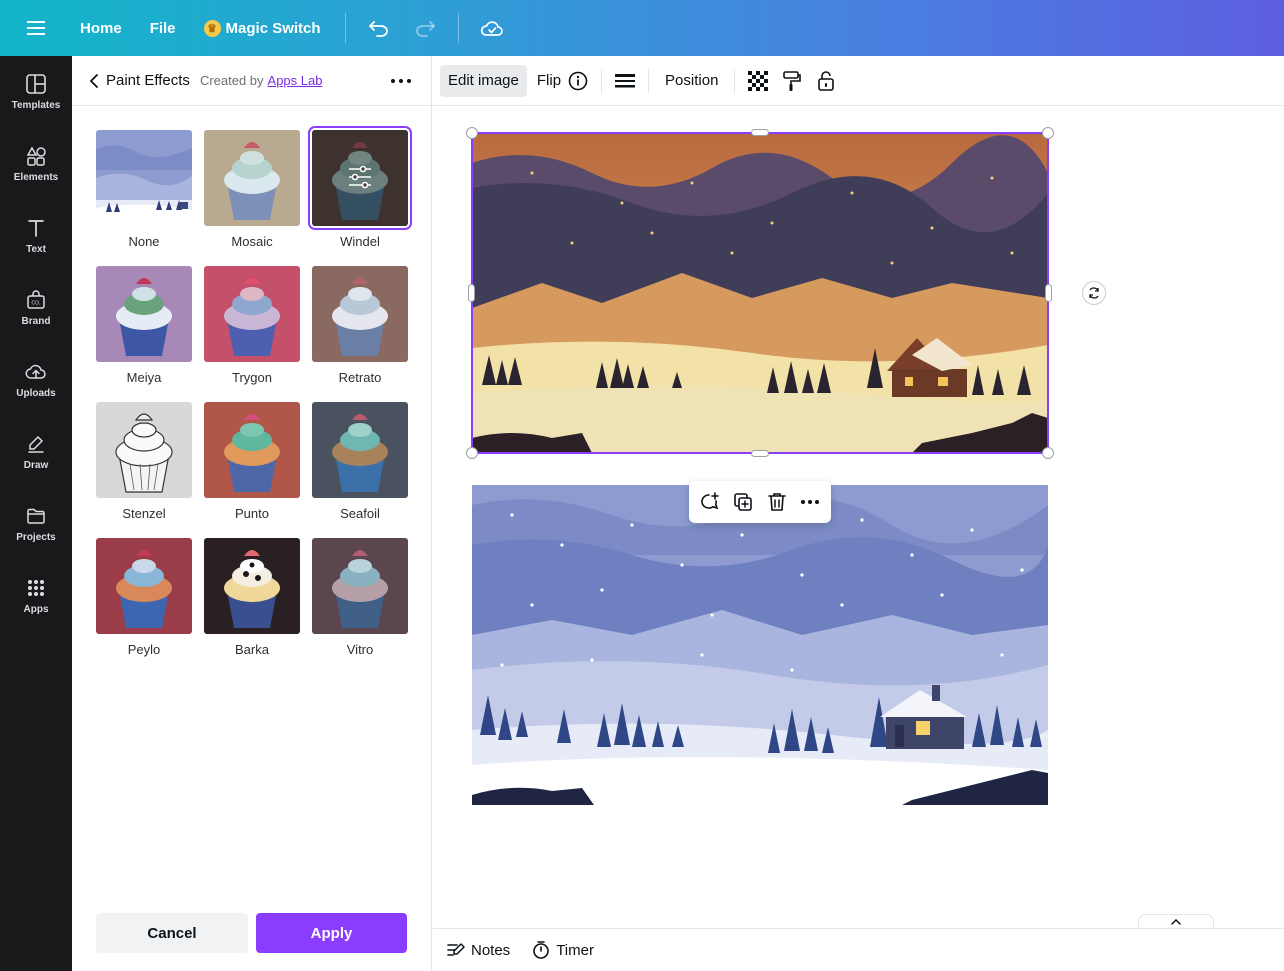 This screenshot has height=971, width=1284. What do you see at coordinates (858, 81) in the screenshot?
I see `context-toolbar: Edit image Flip Position` at bounding box center [858, 81].